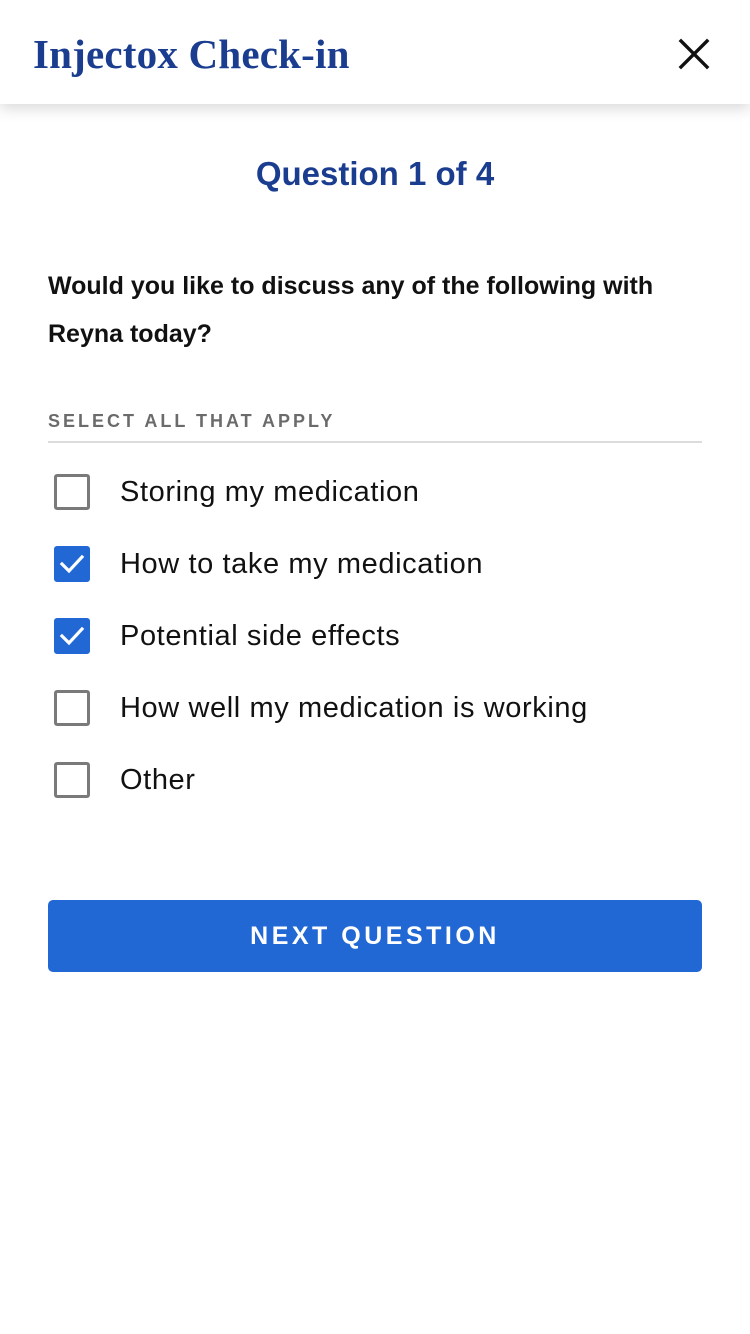 The height and width of the screenshot is (1334, 750). I want to click on option-label: How to take my medication, so click(302, 564).